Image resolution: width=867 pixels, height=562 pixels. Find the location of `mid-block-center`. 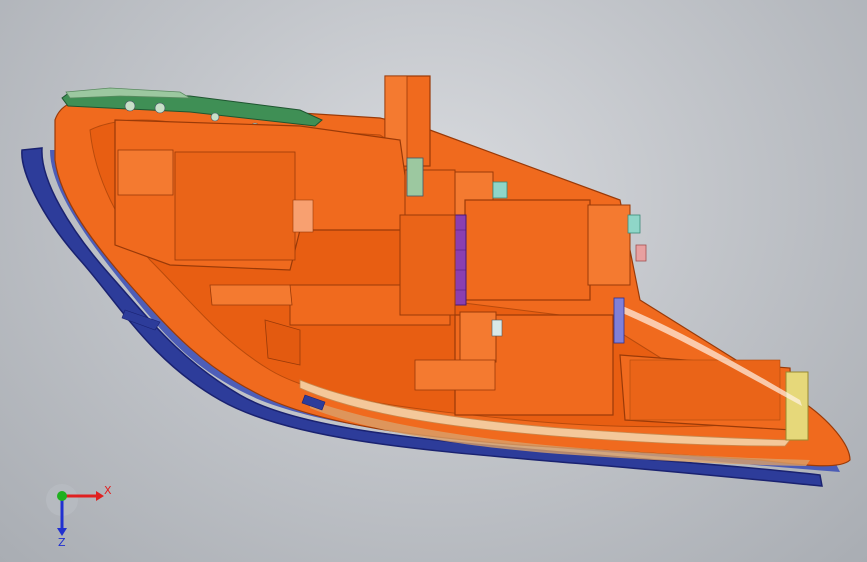

mid-block-center is located at coordinates (427, 265).